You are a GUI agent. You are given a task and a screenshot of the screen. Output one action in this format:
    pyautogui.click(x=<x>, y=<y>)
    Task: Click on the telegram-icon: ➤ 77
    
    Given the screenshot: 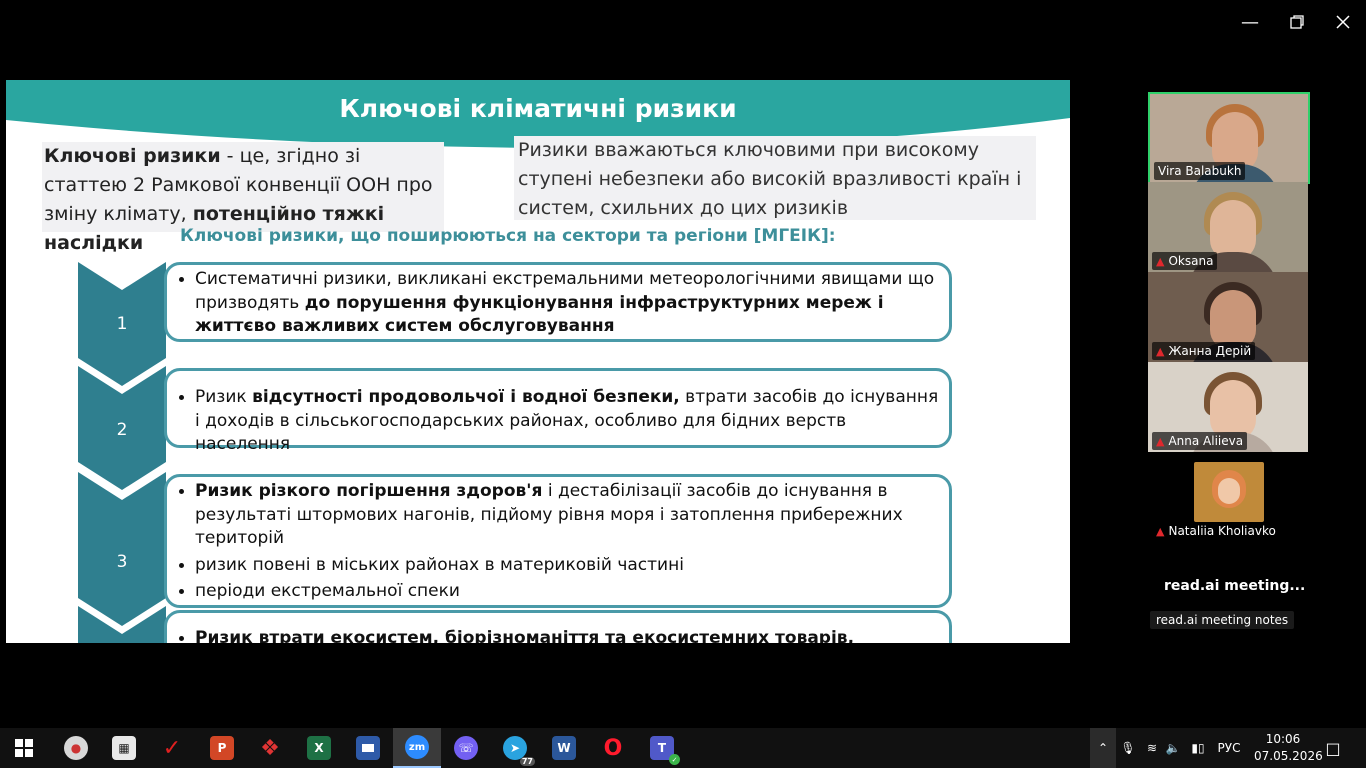 What is the action you would take?
    pyautogui.click(x=519, y=751)
    